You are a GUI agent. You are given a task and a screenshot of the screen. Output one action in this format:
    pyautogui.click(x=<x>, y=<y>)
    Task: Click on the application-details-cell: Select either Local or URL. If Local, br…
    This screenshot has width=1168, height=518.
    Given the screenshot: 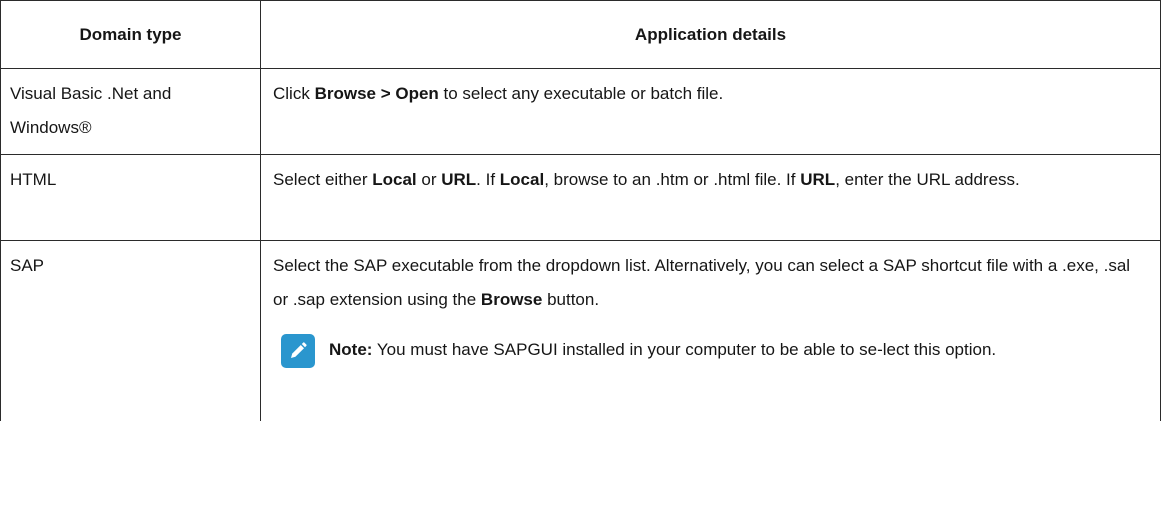 What is the action you would take?
    pyautogui.click(x=710, y=197)
    